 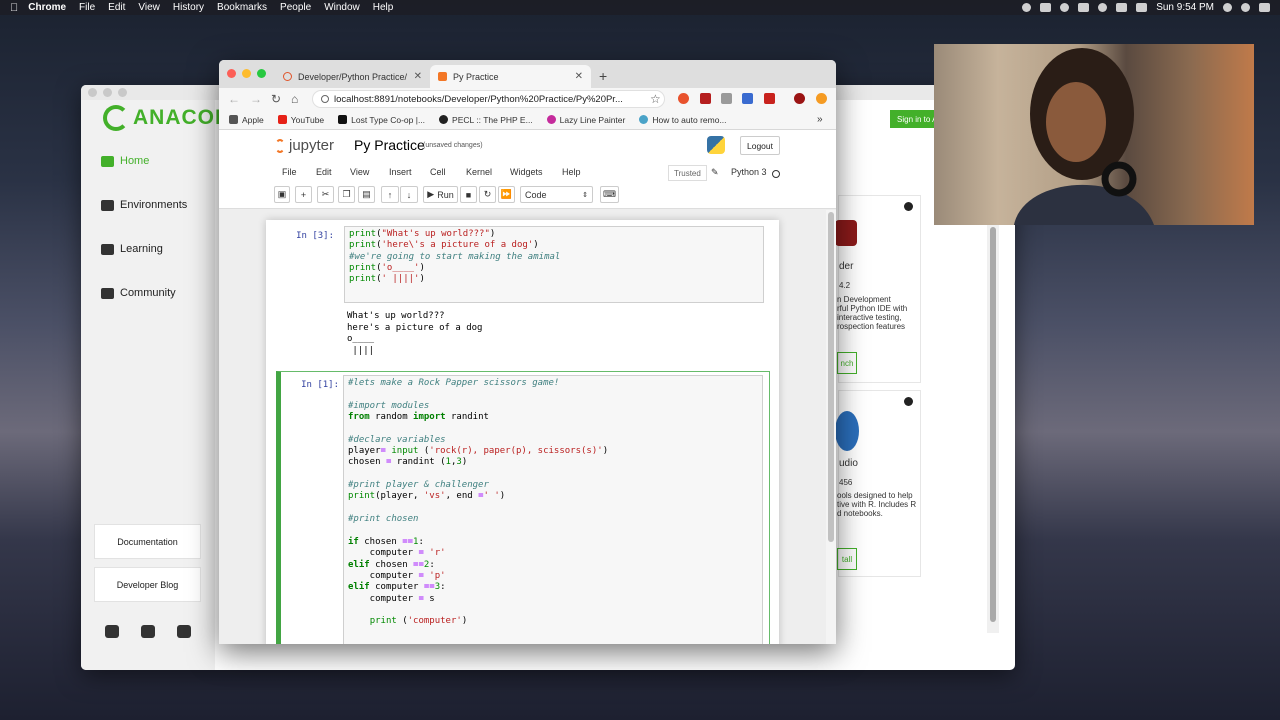 What do you see at coordinates (479, 172) in the screenshot?
I see `jmenu-kernel: Kernel` at bounding box center [479, 172].